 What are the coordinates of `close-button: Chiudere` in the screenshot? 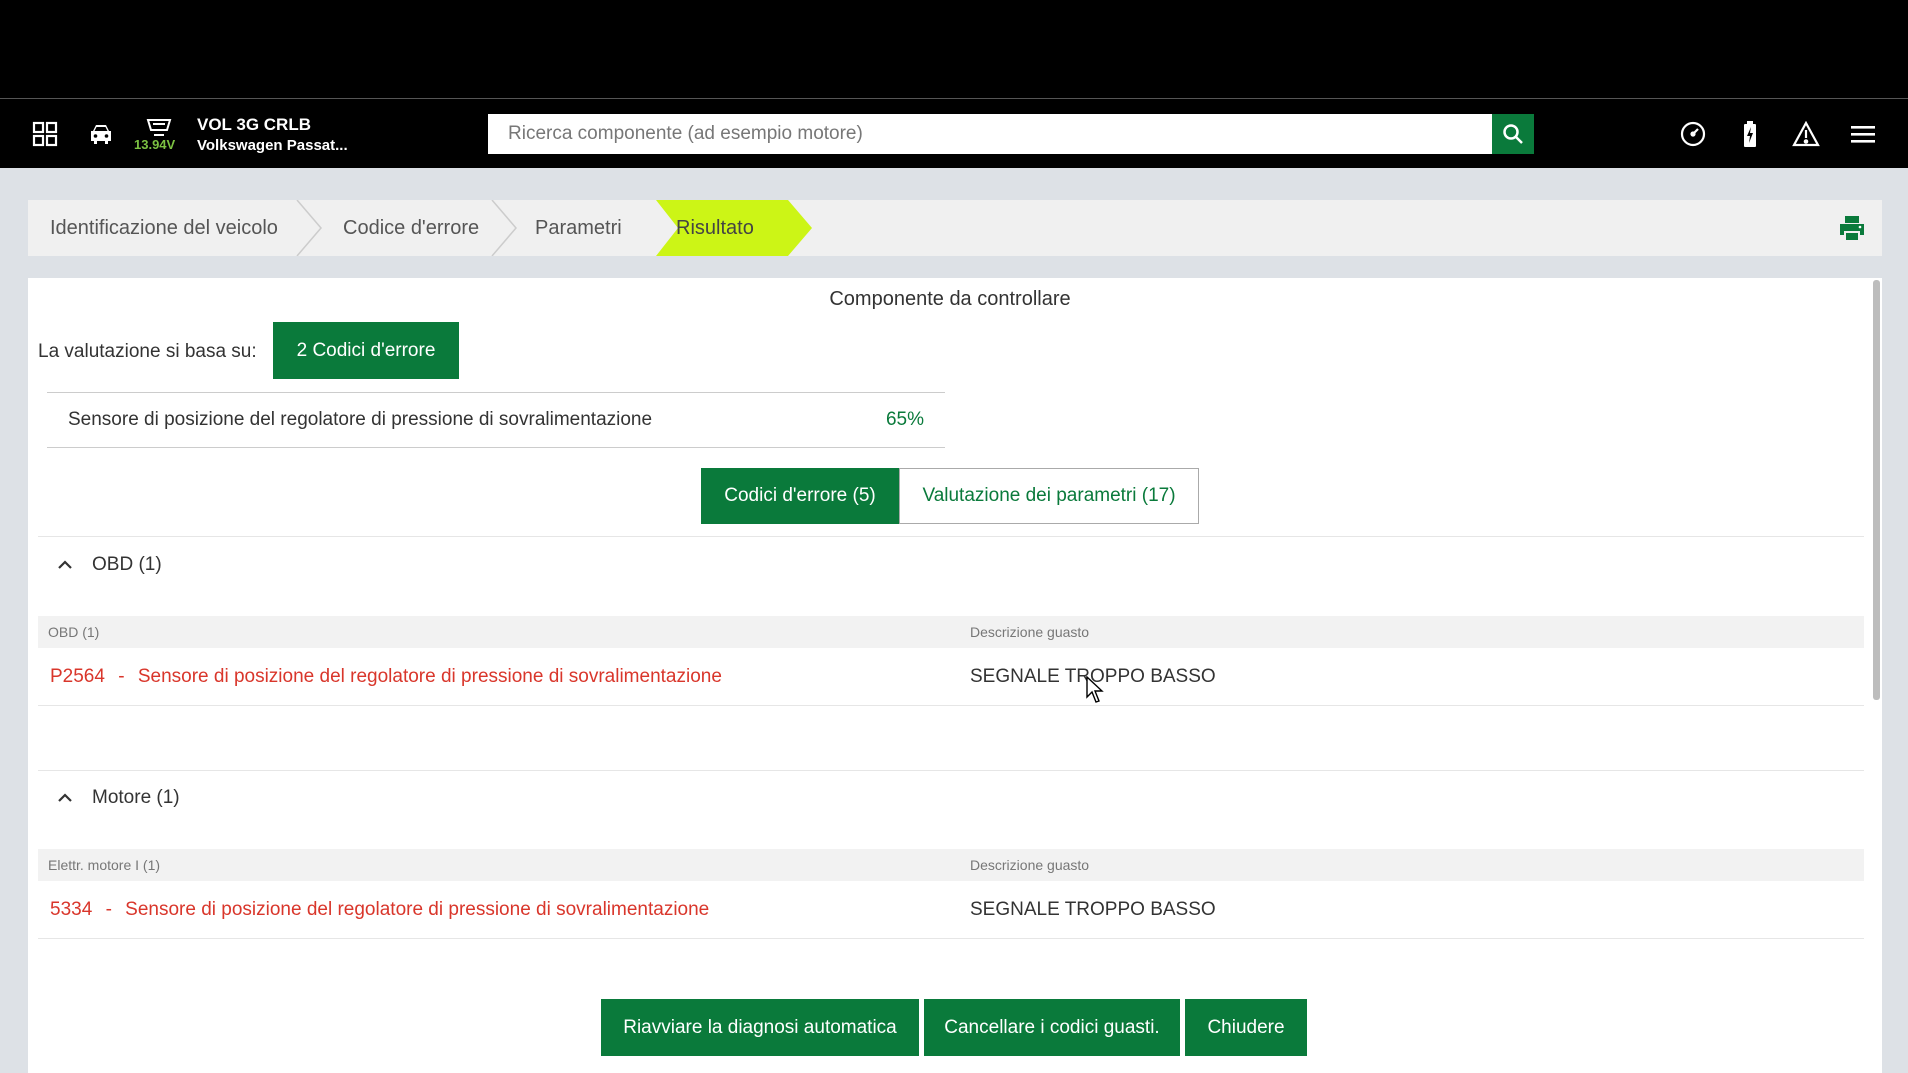 It's located at (1246, 1027).